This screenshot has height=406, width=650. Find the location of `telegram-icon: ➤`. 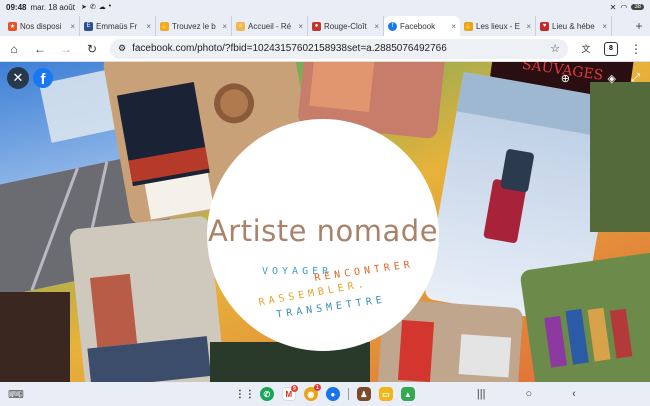

telegram-icon: ➤ is located at coordinates (83, 7).